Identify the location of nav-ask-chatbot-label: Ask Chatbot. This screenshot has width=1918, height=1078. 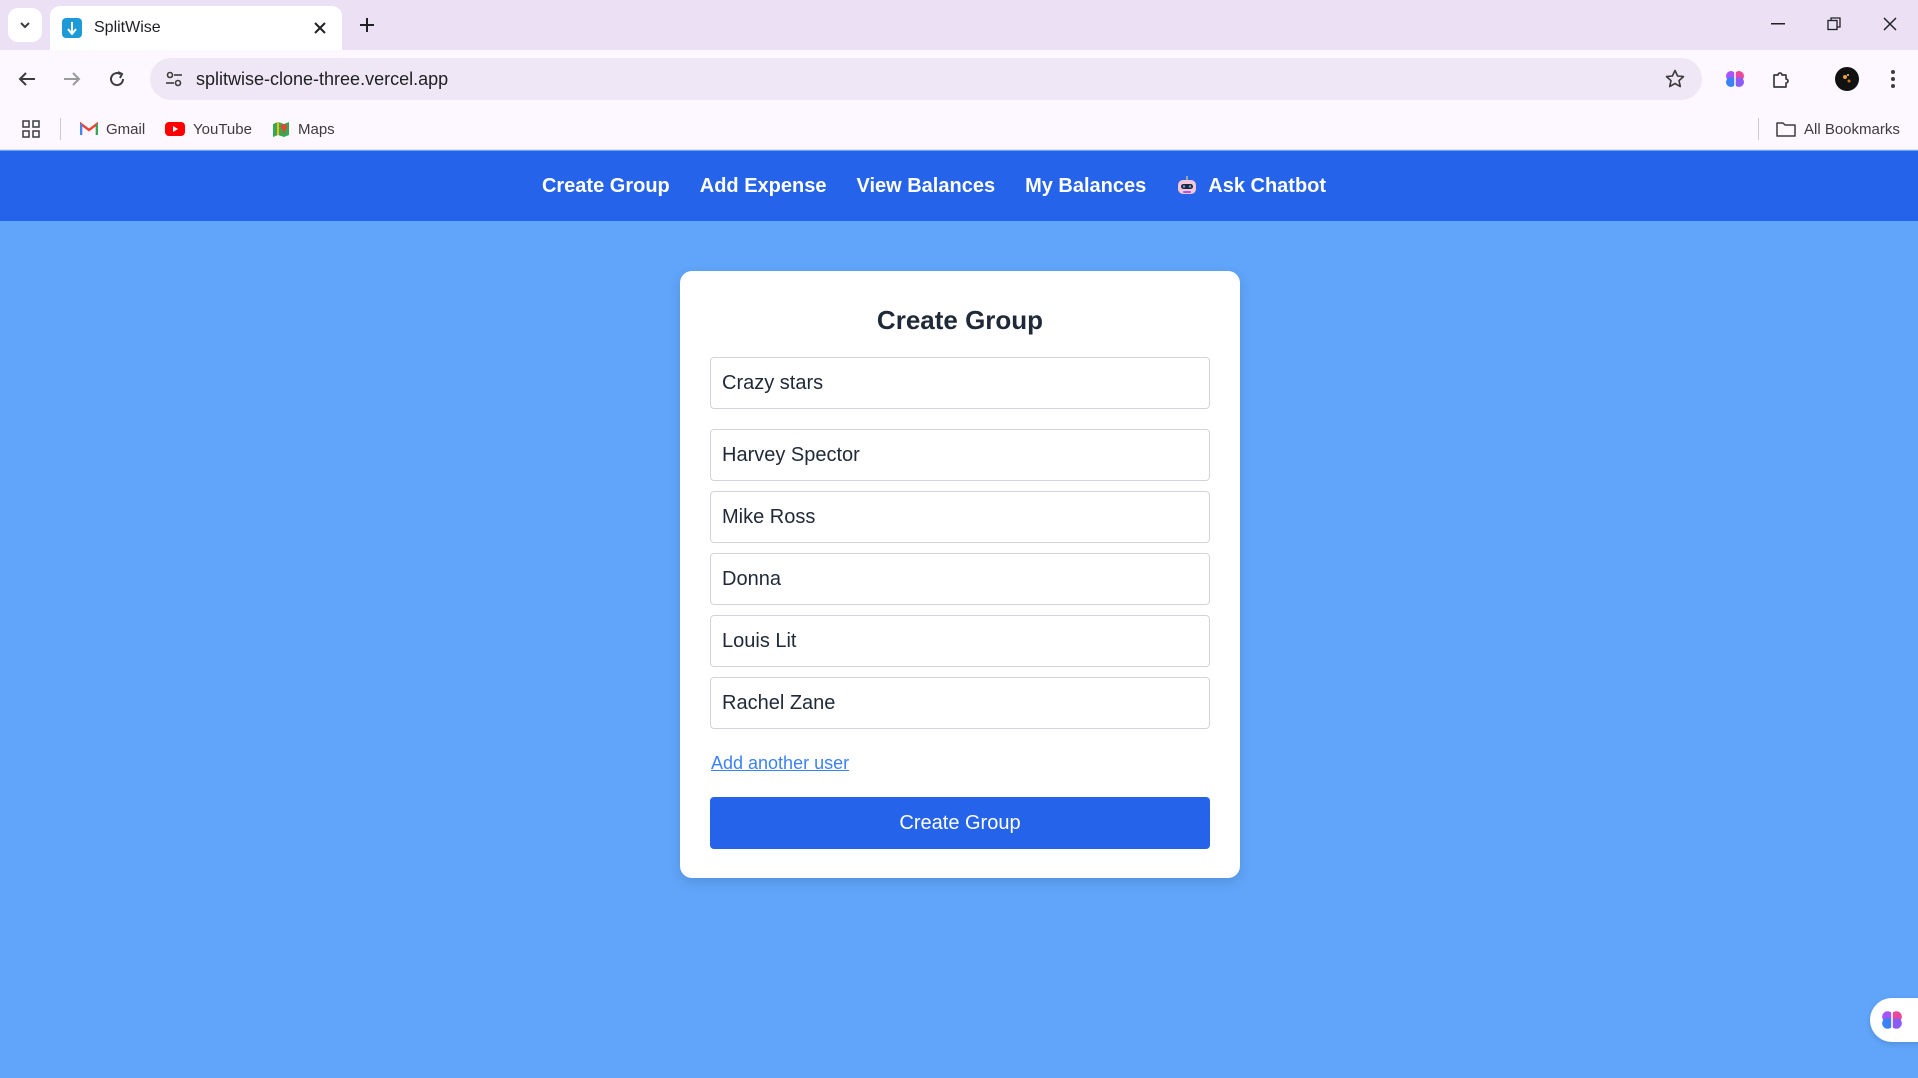
(1267, 185).